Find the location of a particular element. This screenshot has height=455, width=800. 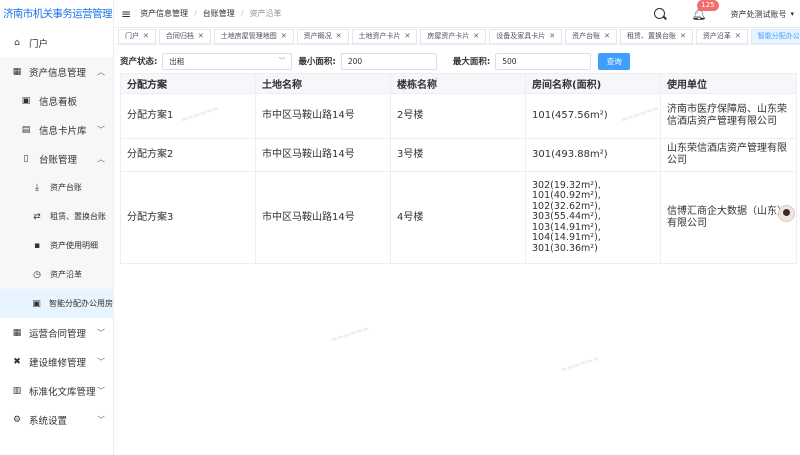

breadcrumb-item: 资产沿革 is located at coordinates (265, 13).